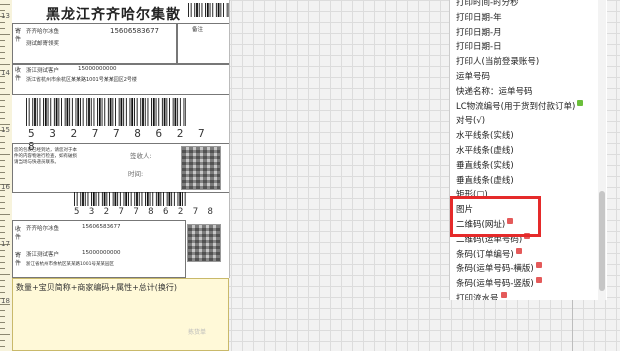 The image size is (620, 351). I want to click on field-list-item: 垂直线条(实线), so click(485, 166).